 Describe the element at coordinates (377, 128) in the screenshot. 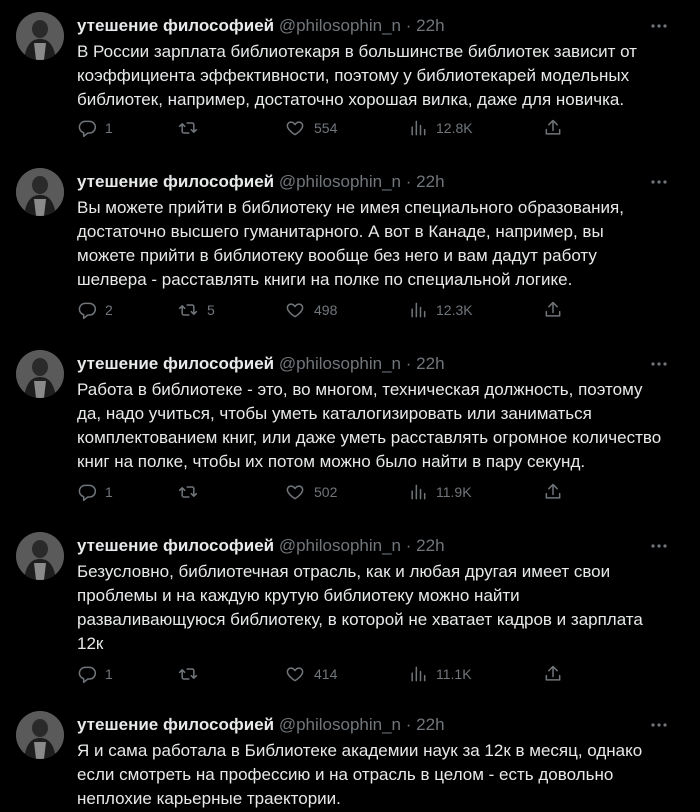

I see `action-bar: 1 554 12.8K` at that location.